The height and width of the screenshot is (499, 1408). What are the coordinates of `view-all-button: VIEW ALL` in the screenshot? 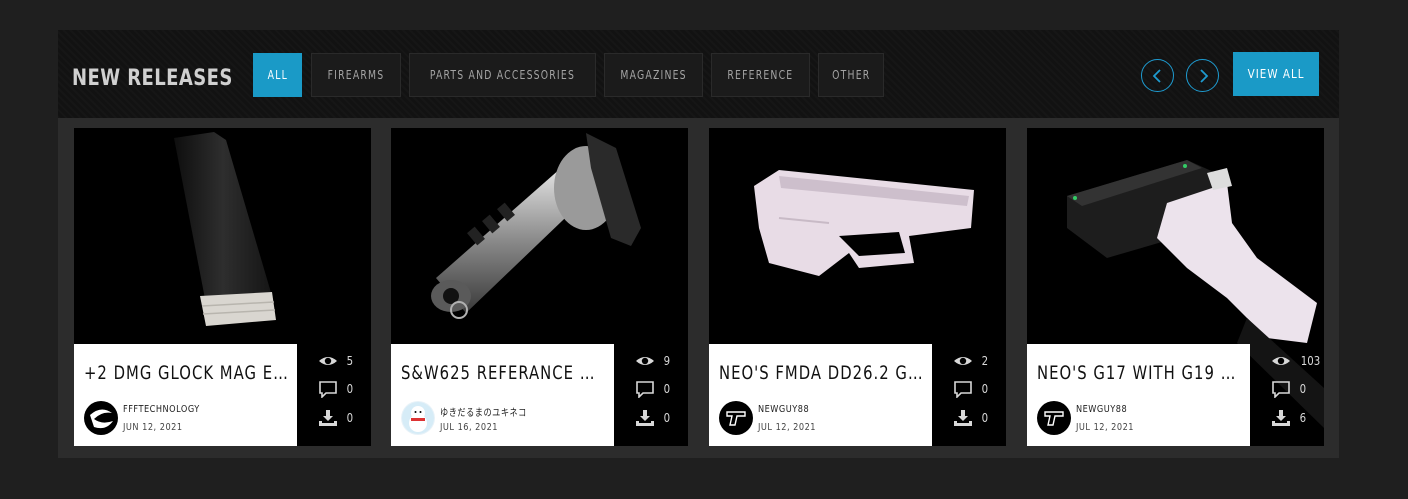 It's located at (1276, 74).